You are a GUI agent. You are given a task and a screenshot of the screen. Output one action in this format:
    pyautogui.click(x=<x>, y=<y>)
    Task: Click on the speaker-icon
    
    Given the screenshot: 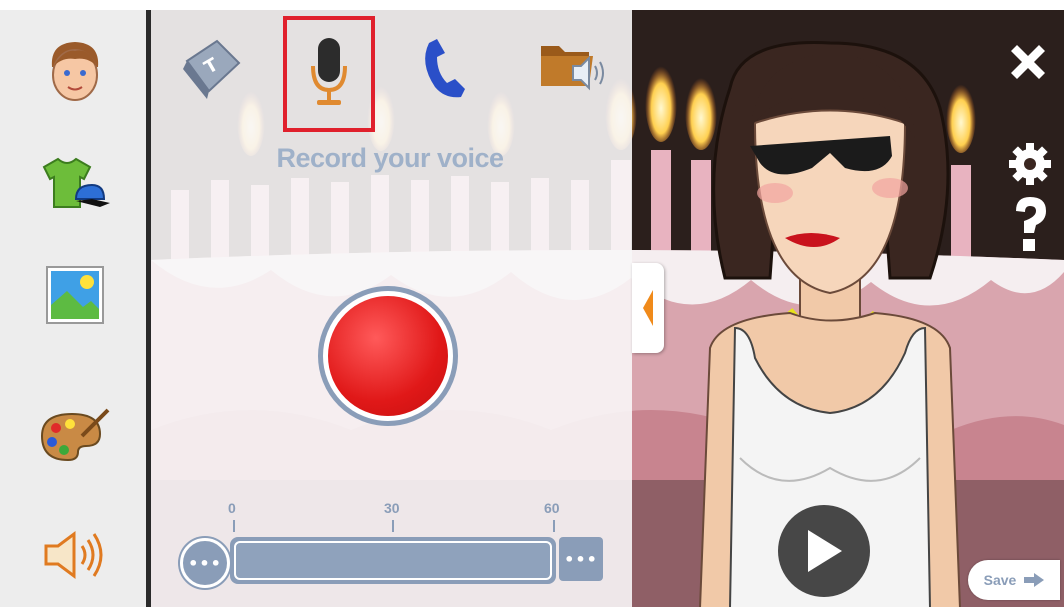 What is the action you would take?
    pyautogui.click(x=73, y=555)
    